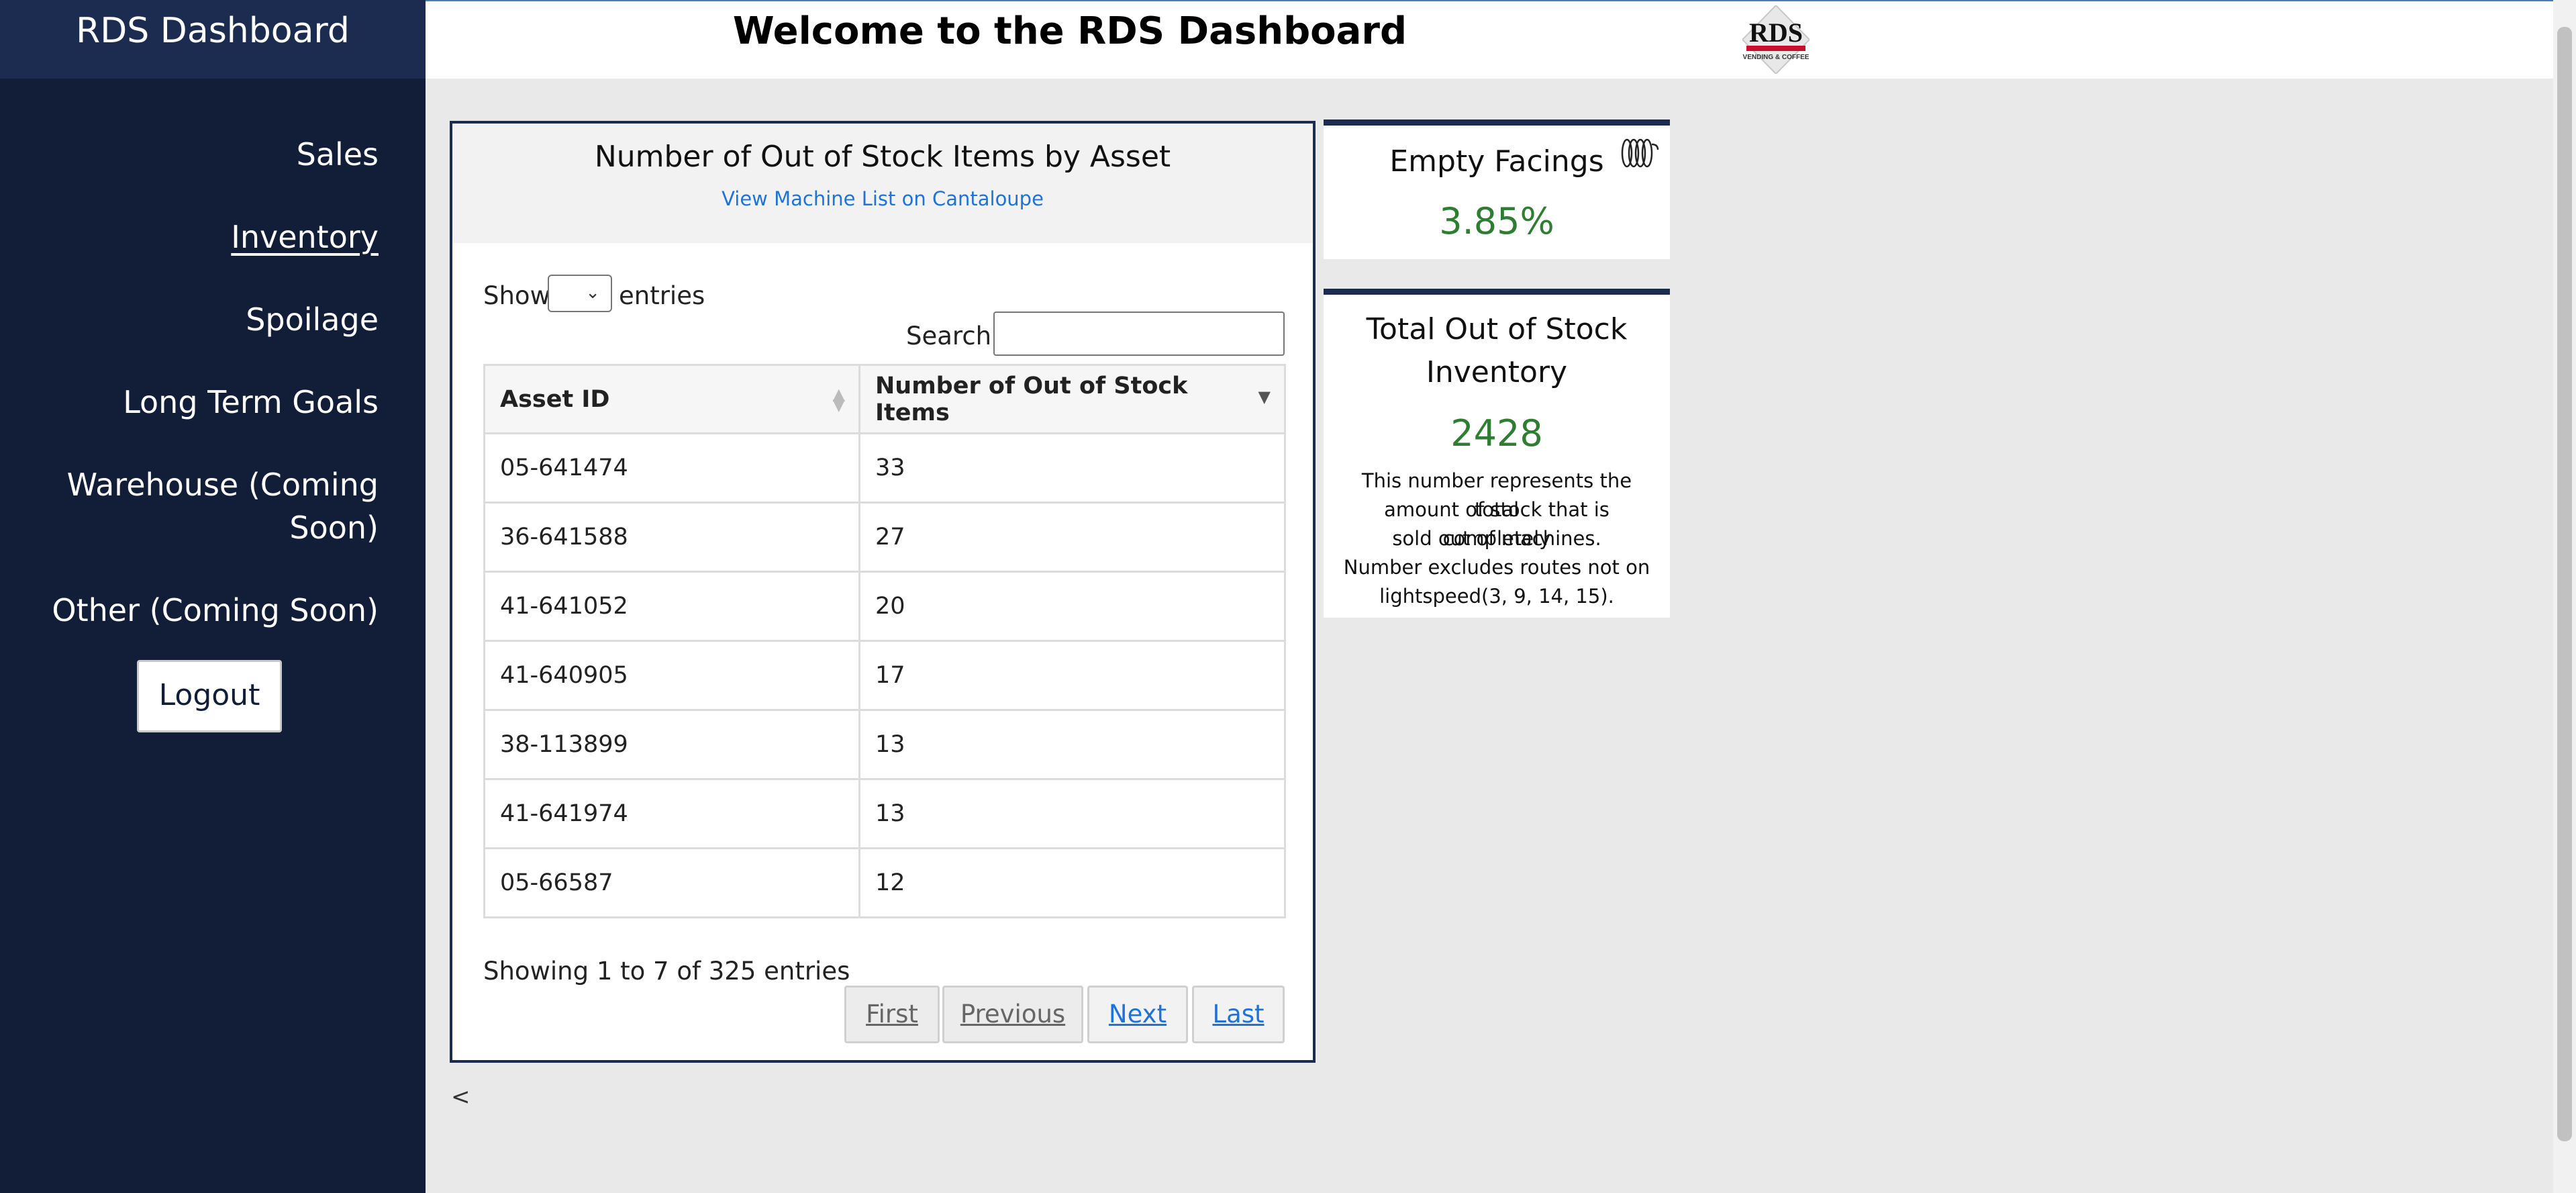  What do you see at coordinates (1012, 1014) in the screenshot?
I see `pagination-previous-button: Previous` at bounding box center [1012, 1014].